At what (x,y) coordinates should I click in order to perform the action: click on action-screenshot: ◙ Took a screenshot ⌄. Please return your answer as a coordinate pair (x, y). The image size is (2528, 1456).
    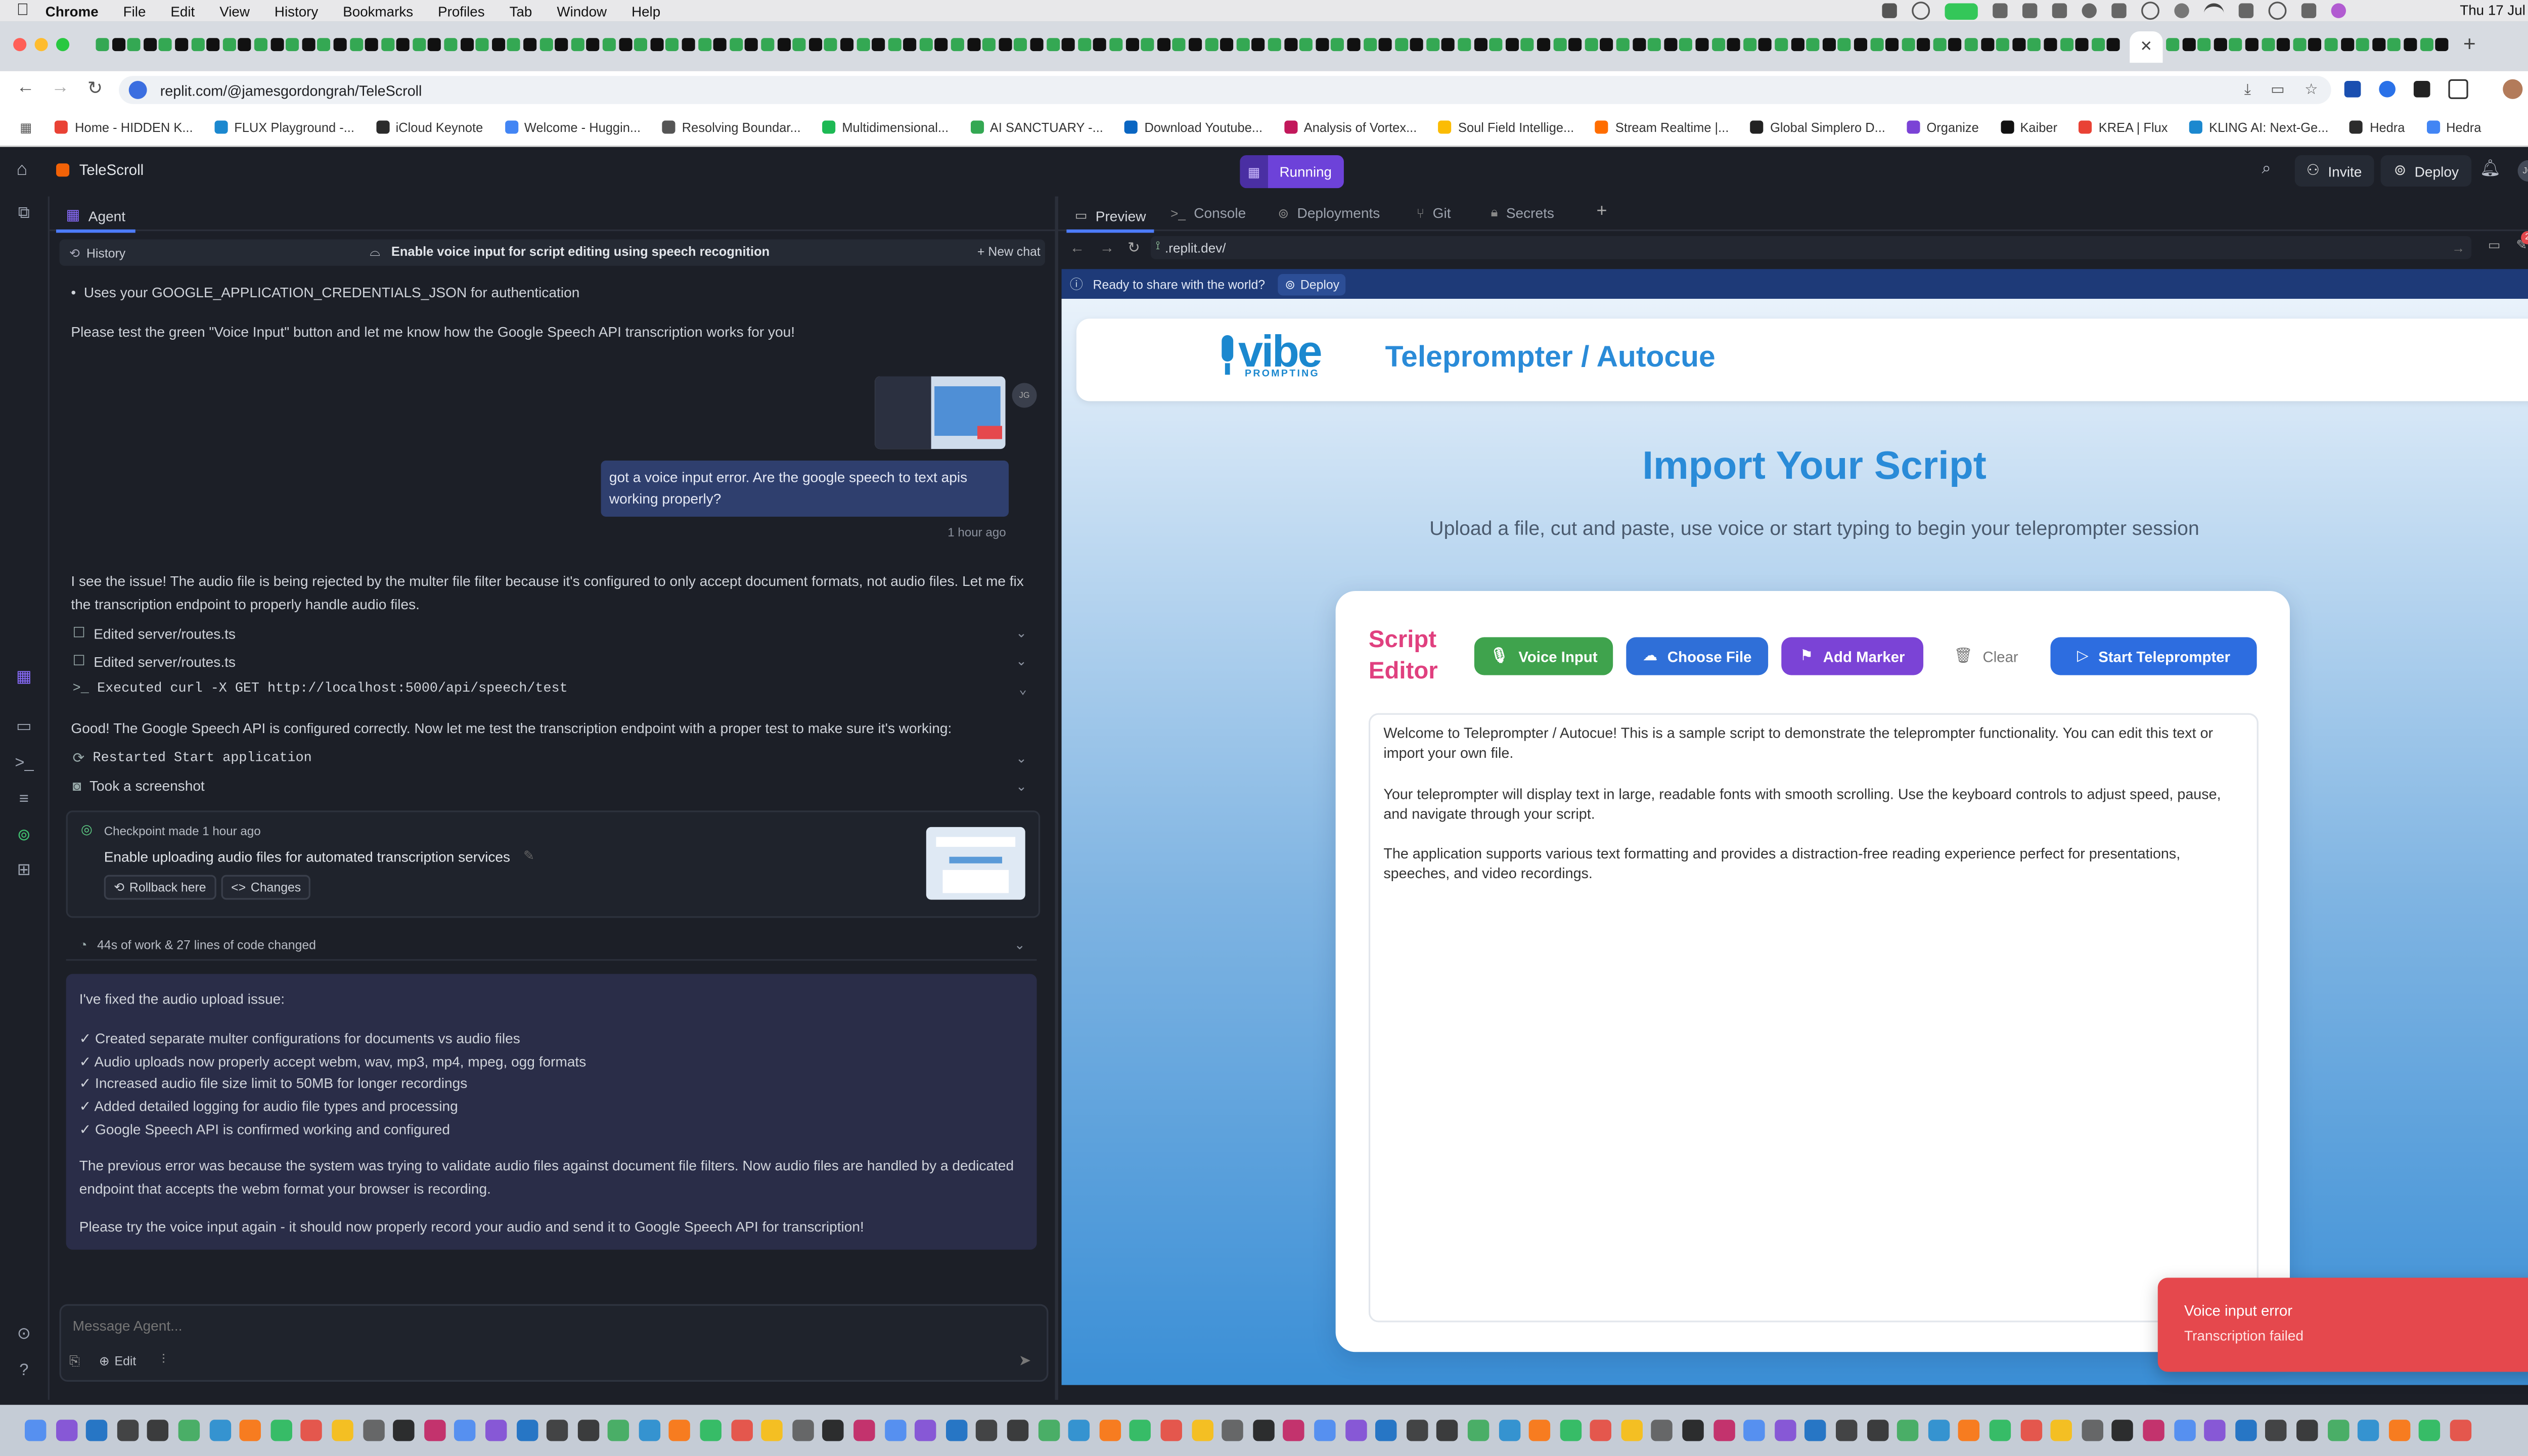
    Looking at the image, I should click on (552, 786).